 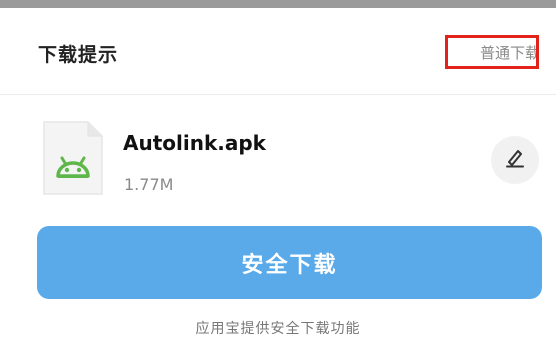 I want to click on safe-download-label: 安全下载, so click(x=289, y=265).